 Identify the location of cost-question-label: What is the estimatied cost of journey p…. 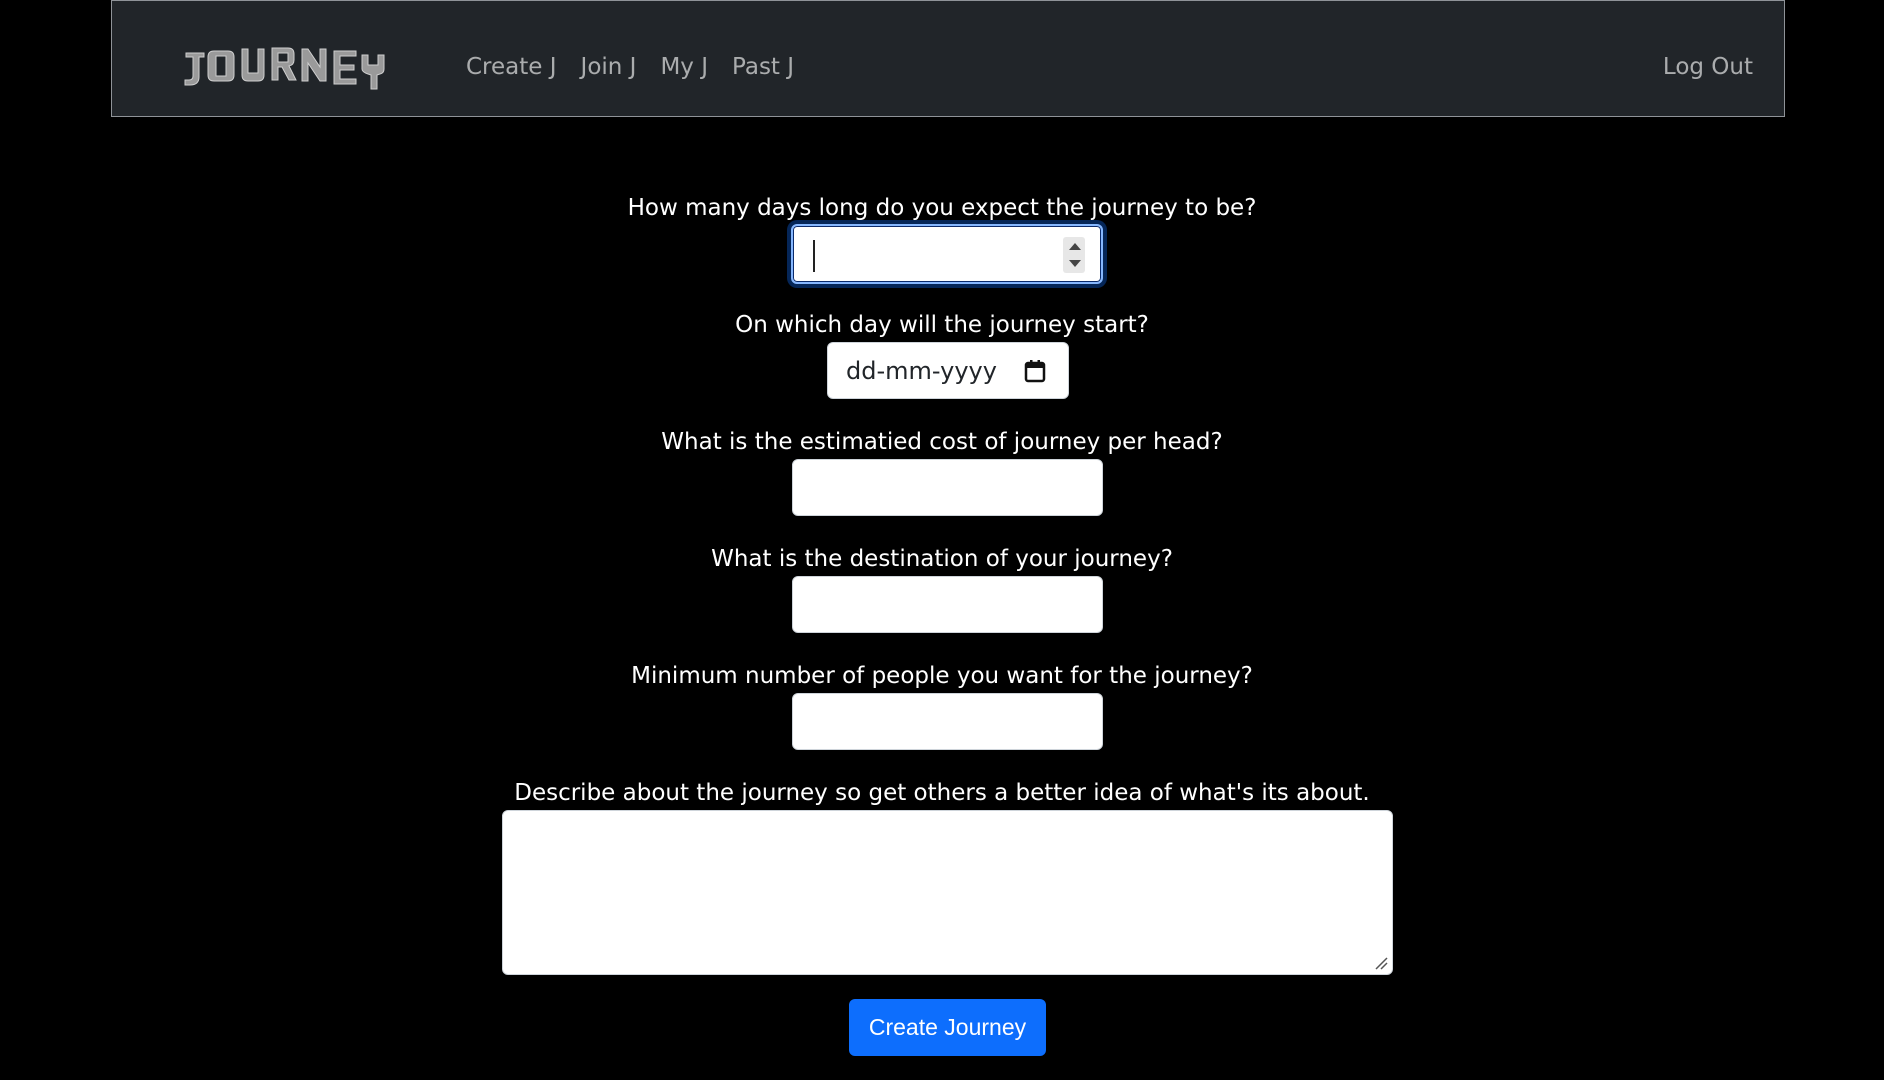
(942, 442).